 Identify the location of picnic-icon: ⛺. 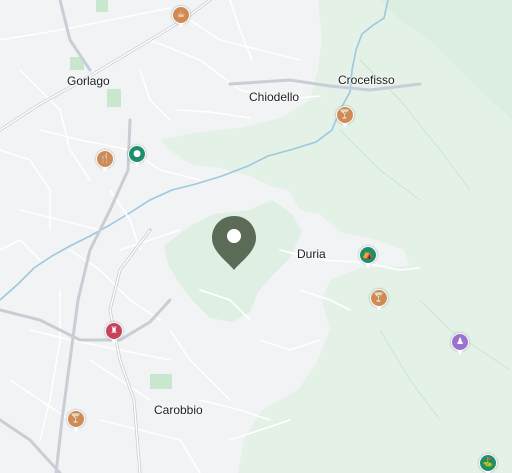
(368, 257).